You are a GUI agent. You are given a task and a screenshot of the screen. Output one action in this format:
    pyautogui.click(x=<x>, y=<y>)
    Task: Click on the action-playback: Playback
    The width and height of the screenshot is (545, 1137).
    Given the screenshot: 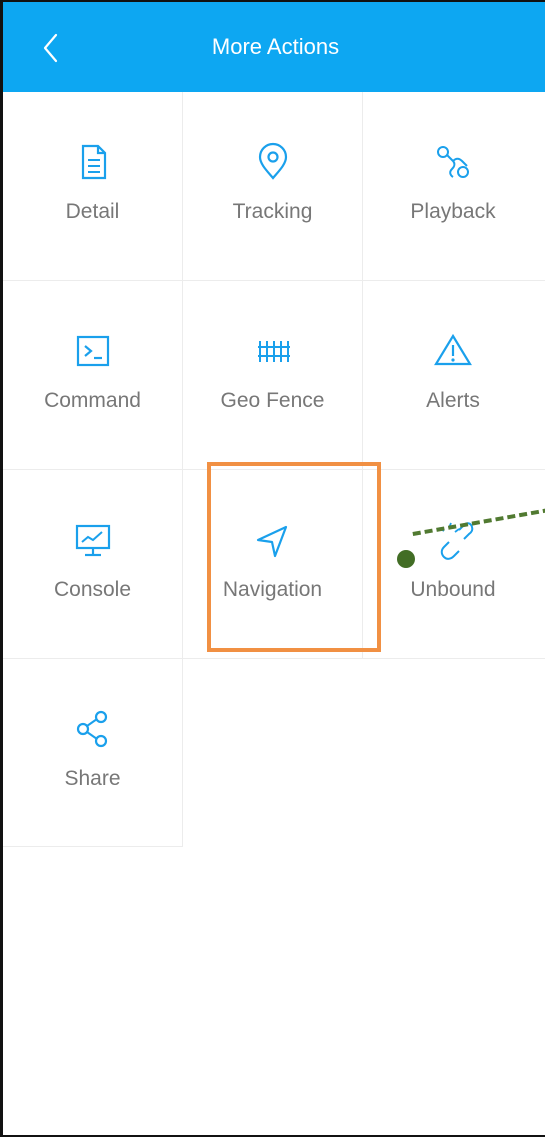 What is the action you would take?
    pyautogui.click(x=453, y=186)
    